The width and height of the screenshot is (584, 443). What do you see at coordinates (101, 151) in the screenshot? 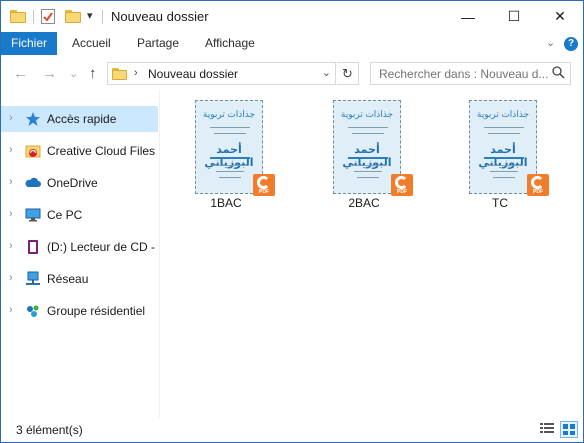
I see `sidebar-item-label: Creative Cloud Files` at bounding box center [101, 151].